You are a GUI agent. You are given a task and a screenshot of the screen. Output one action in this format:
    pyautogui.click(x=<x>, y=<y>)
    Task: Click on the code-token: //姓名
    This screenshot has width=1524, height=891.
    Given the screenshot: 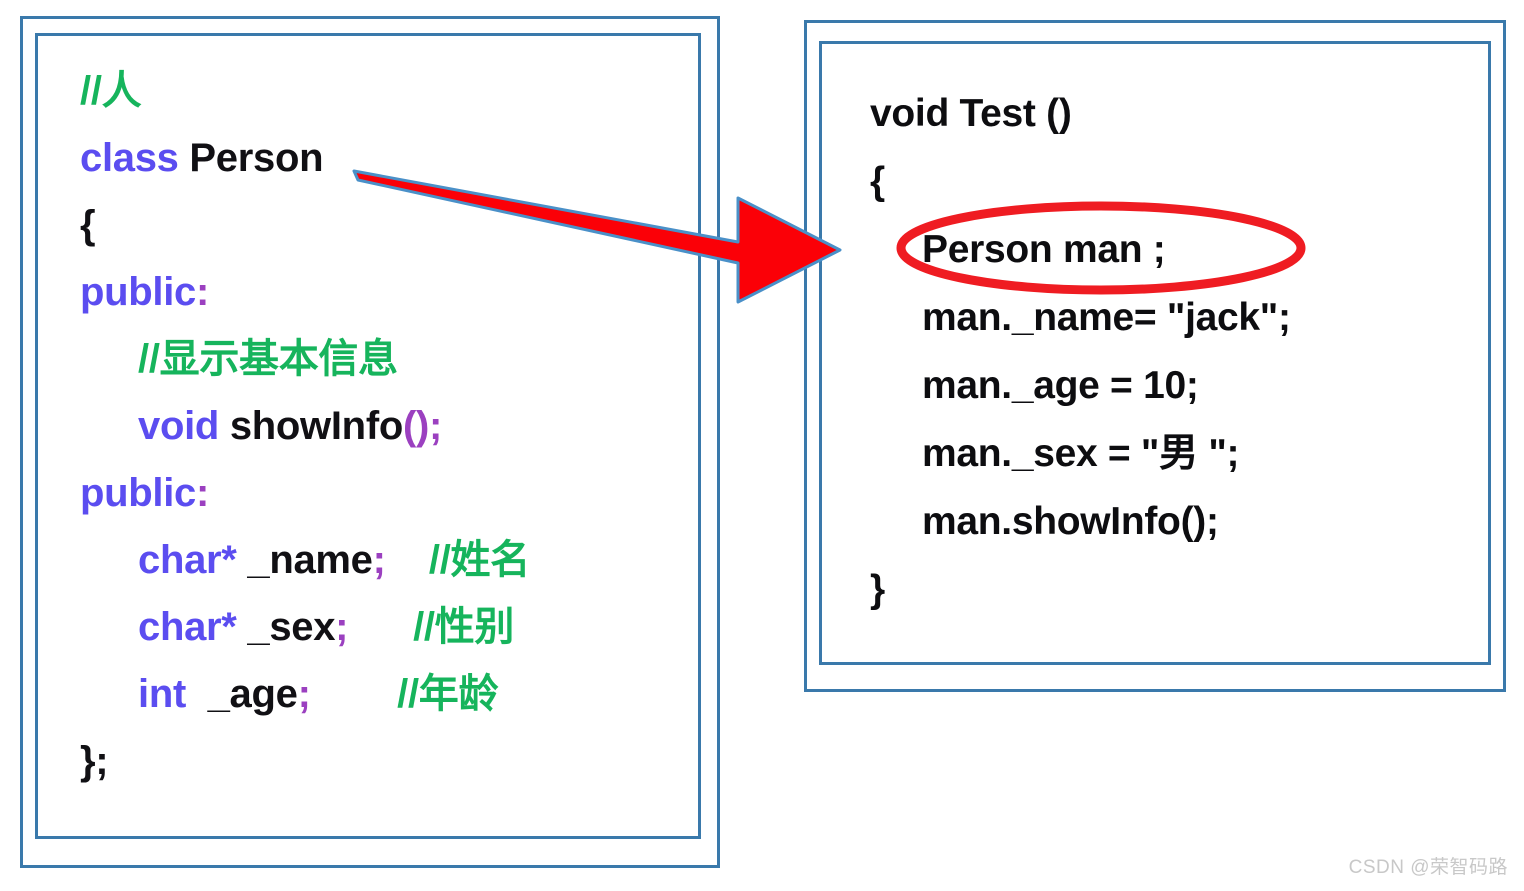 What is the action you would take?
    pyautogui.click(x=479, y=560)
    